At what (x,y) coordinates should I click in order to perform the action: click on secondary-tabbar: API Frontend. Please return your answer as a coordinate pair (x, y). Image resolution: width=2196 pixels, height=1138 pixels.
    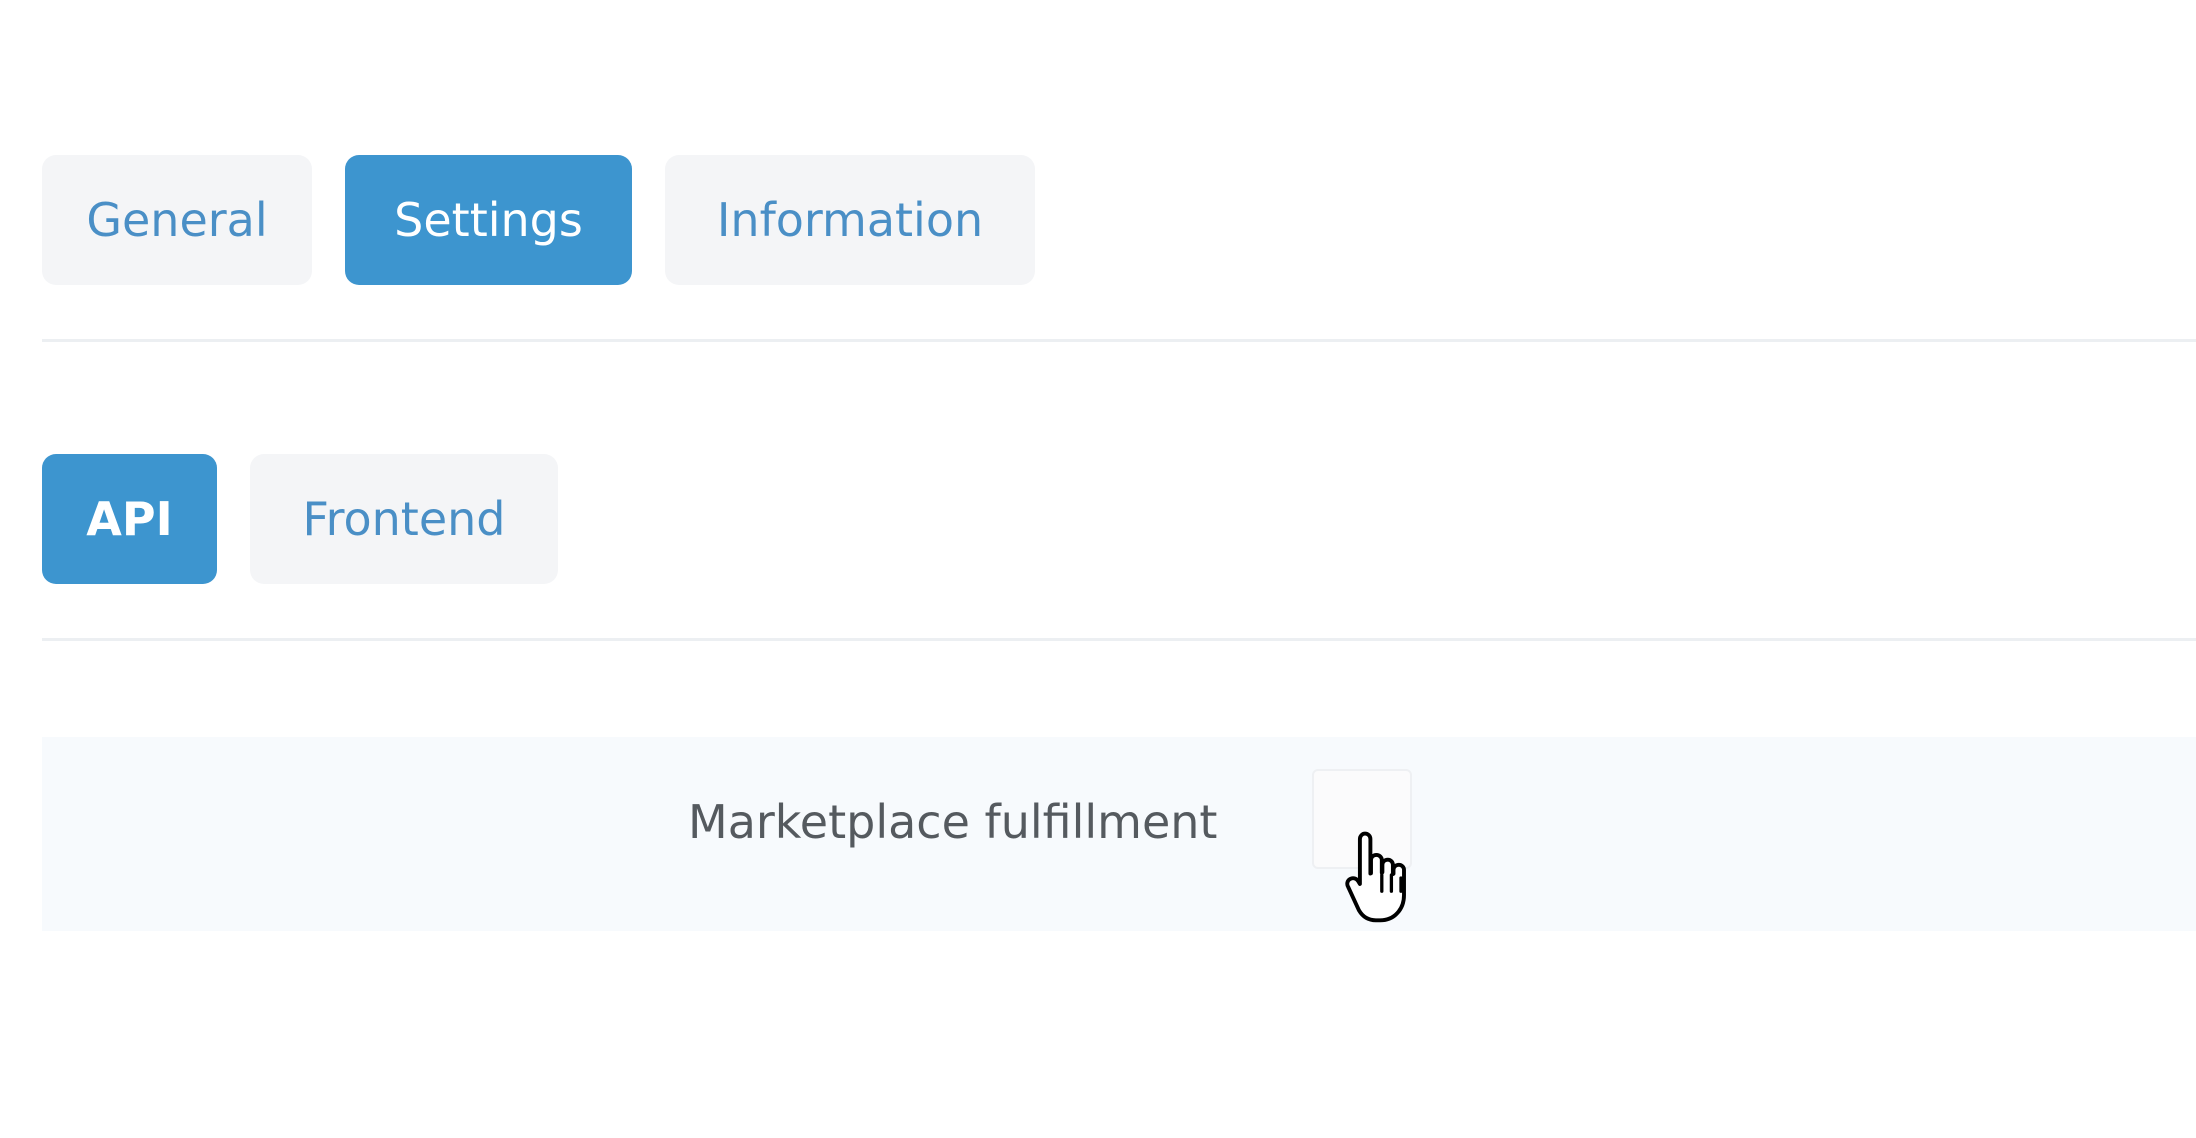
    Looking at the image, I should click on (316, 519).